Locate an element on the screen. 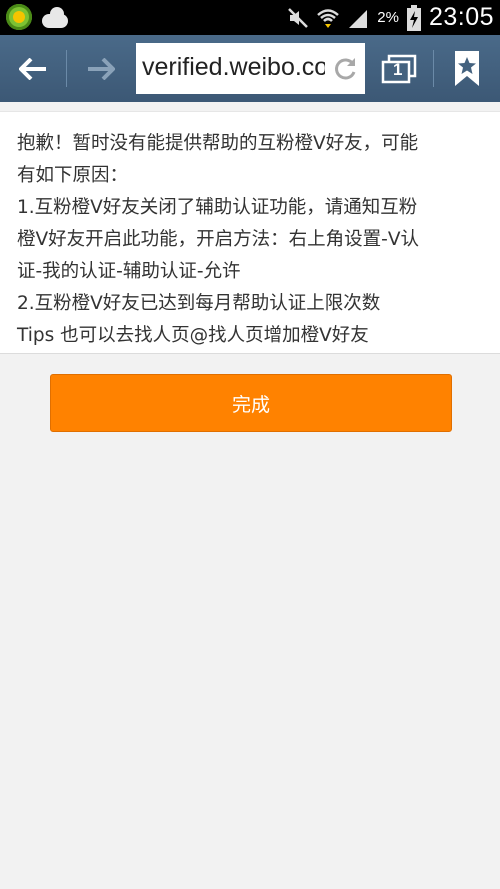  bookmark-star-icon is located at coordinates (467, 68).